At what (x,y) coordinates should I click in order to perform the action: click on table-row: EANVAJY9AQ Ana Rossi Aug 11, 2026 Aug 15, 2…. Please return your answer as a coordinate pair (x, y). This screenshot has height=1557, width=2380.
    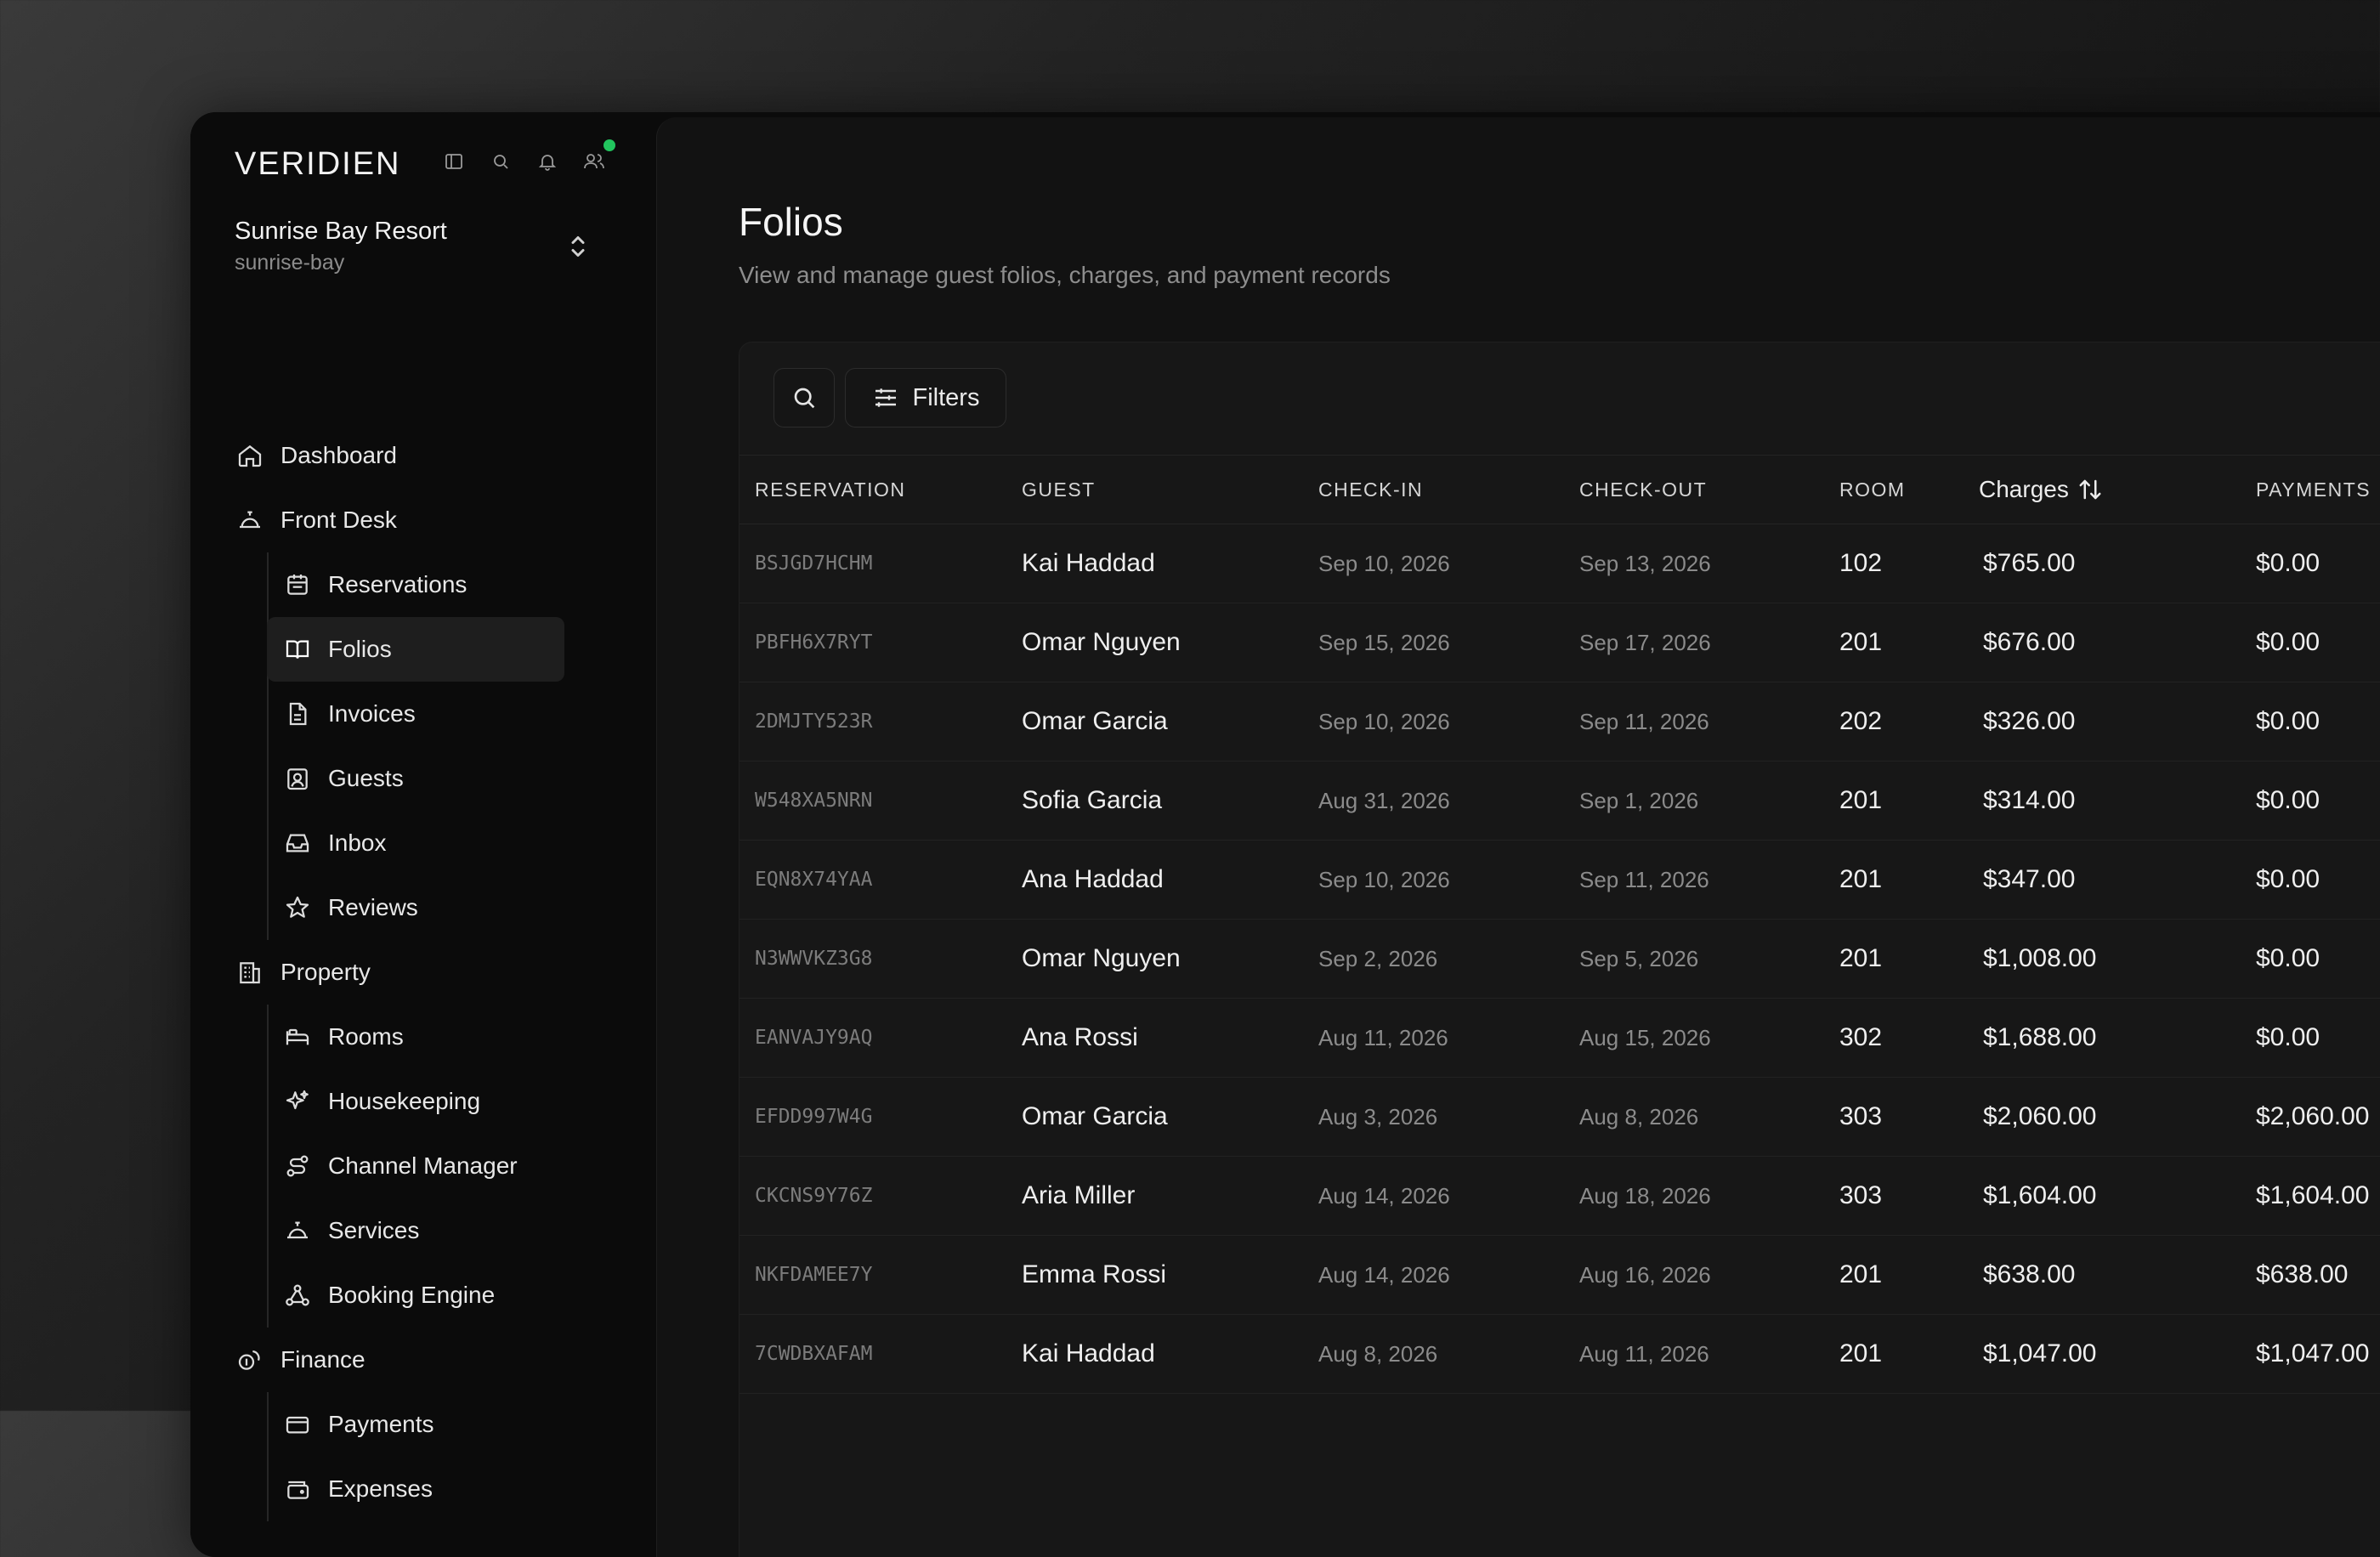
    Looking at the image, I should click on (1560, 1038).